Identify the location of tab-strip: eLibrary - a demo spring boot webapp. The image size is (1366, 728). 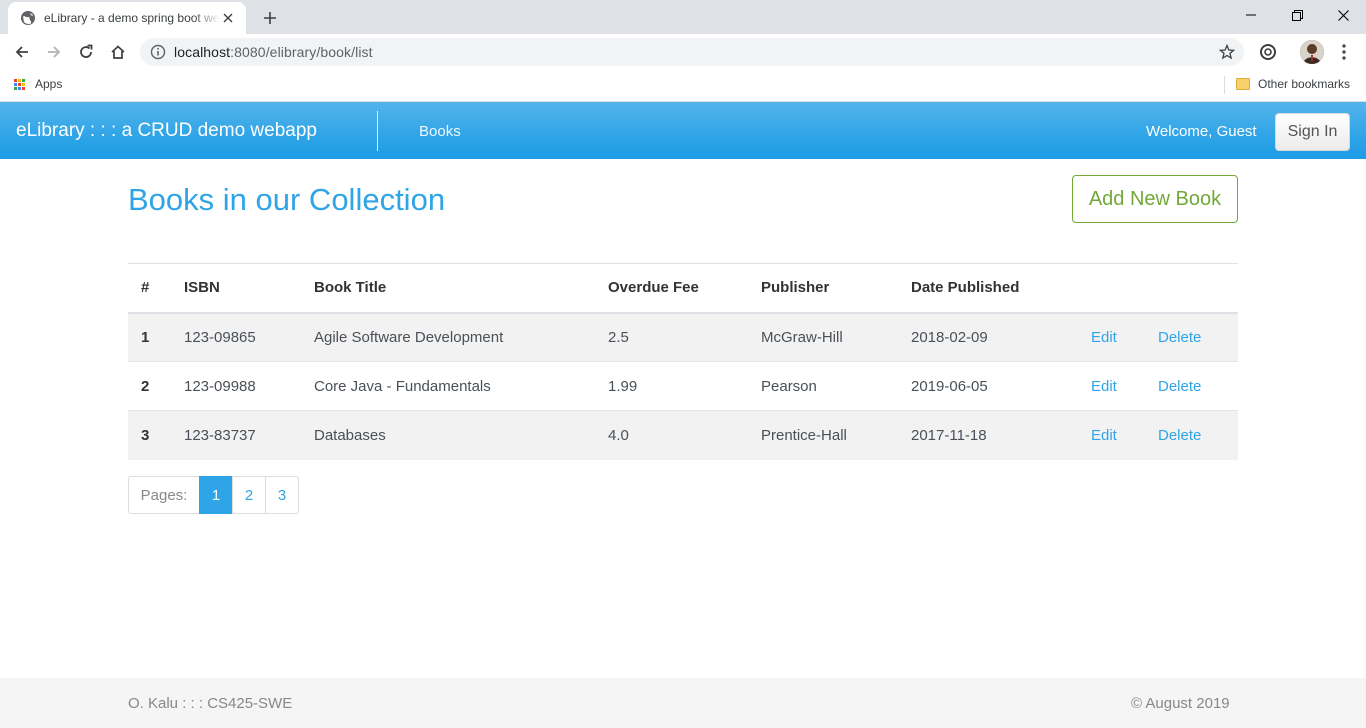
(683, 17).